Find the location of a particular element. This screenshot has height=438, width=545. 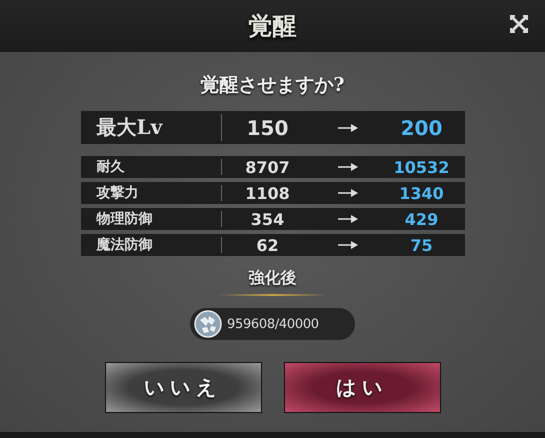

current-value: 8707 is located at coordinates (267, 167).